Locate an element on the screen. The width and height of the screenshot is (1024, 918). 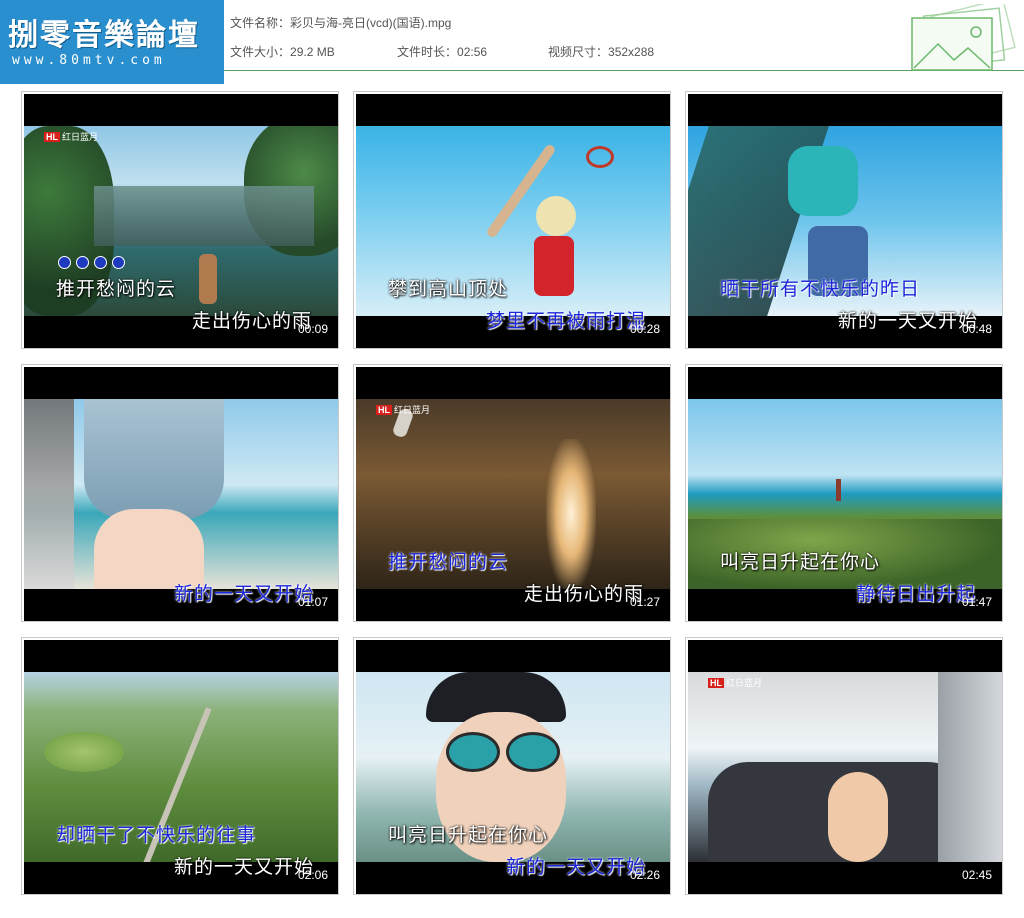
file-name-label: 文件名称： is located at coordinates (260, 23).